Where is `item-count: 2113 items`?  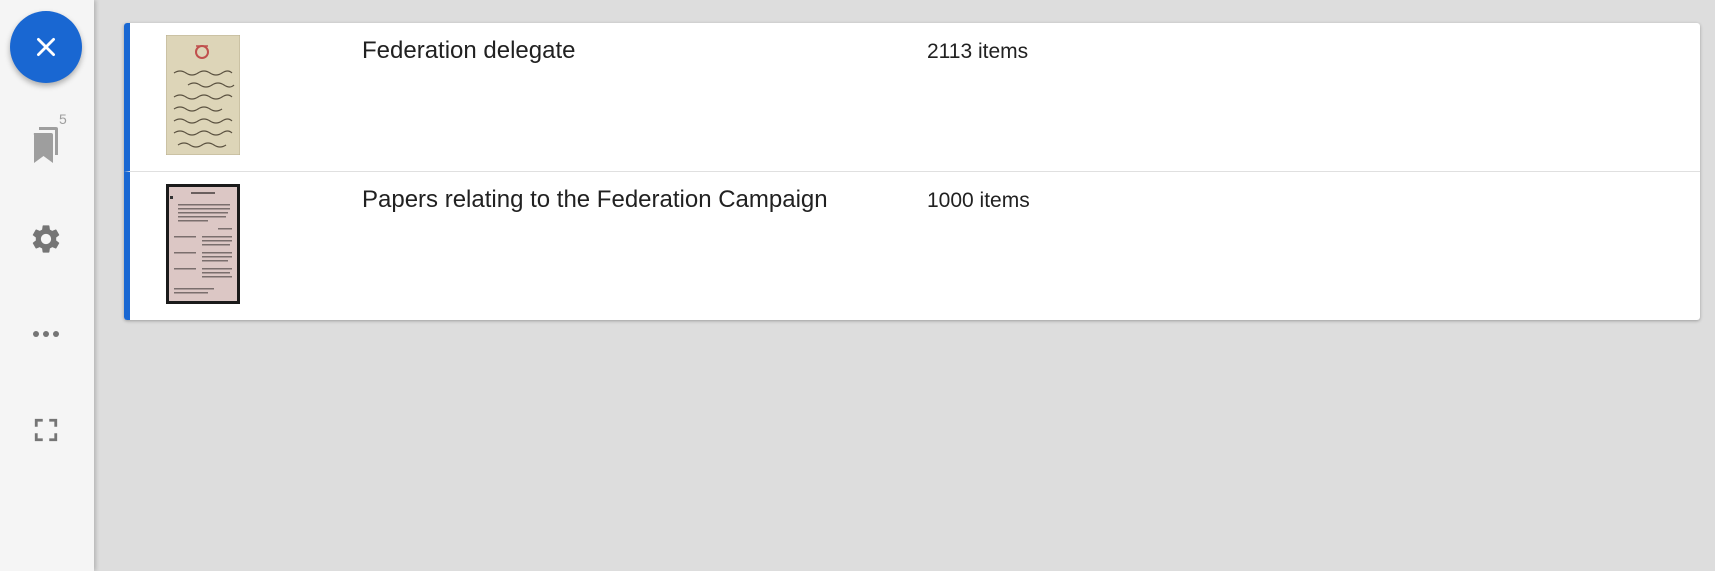 item-count: 2113 items is located at coordinates (978, 51).